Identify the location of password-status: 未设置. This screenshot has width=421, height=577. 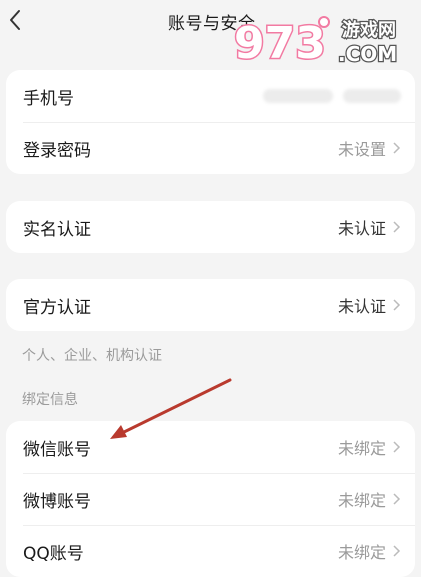
(361, 149).